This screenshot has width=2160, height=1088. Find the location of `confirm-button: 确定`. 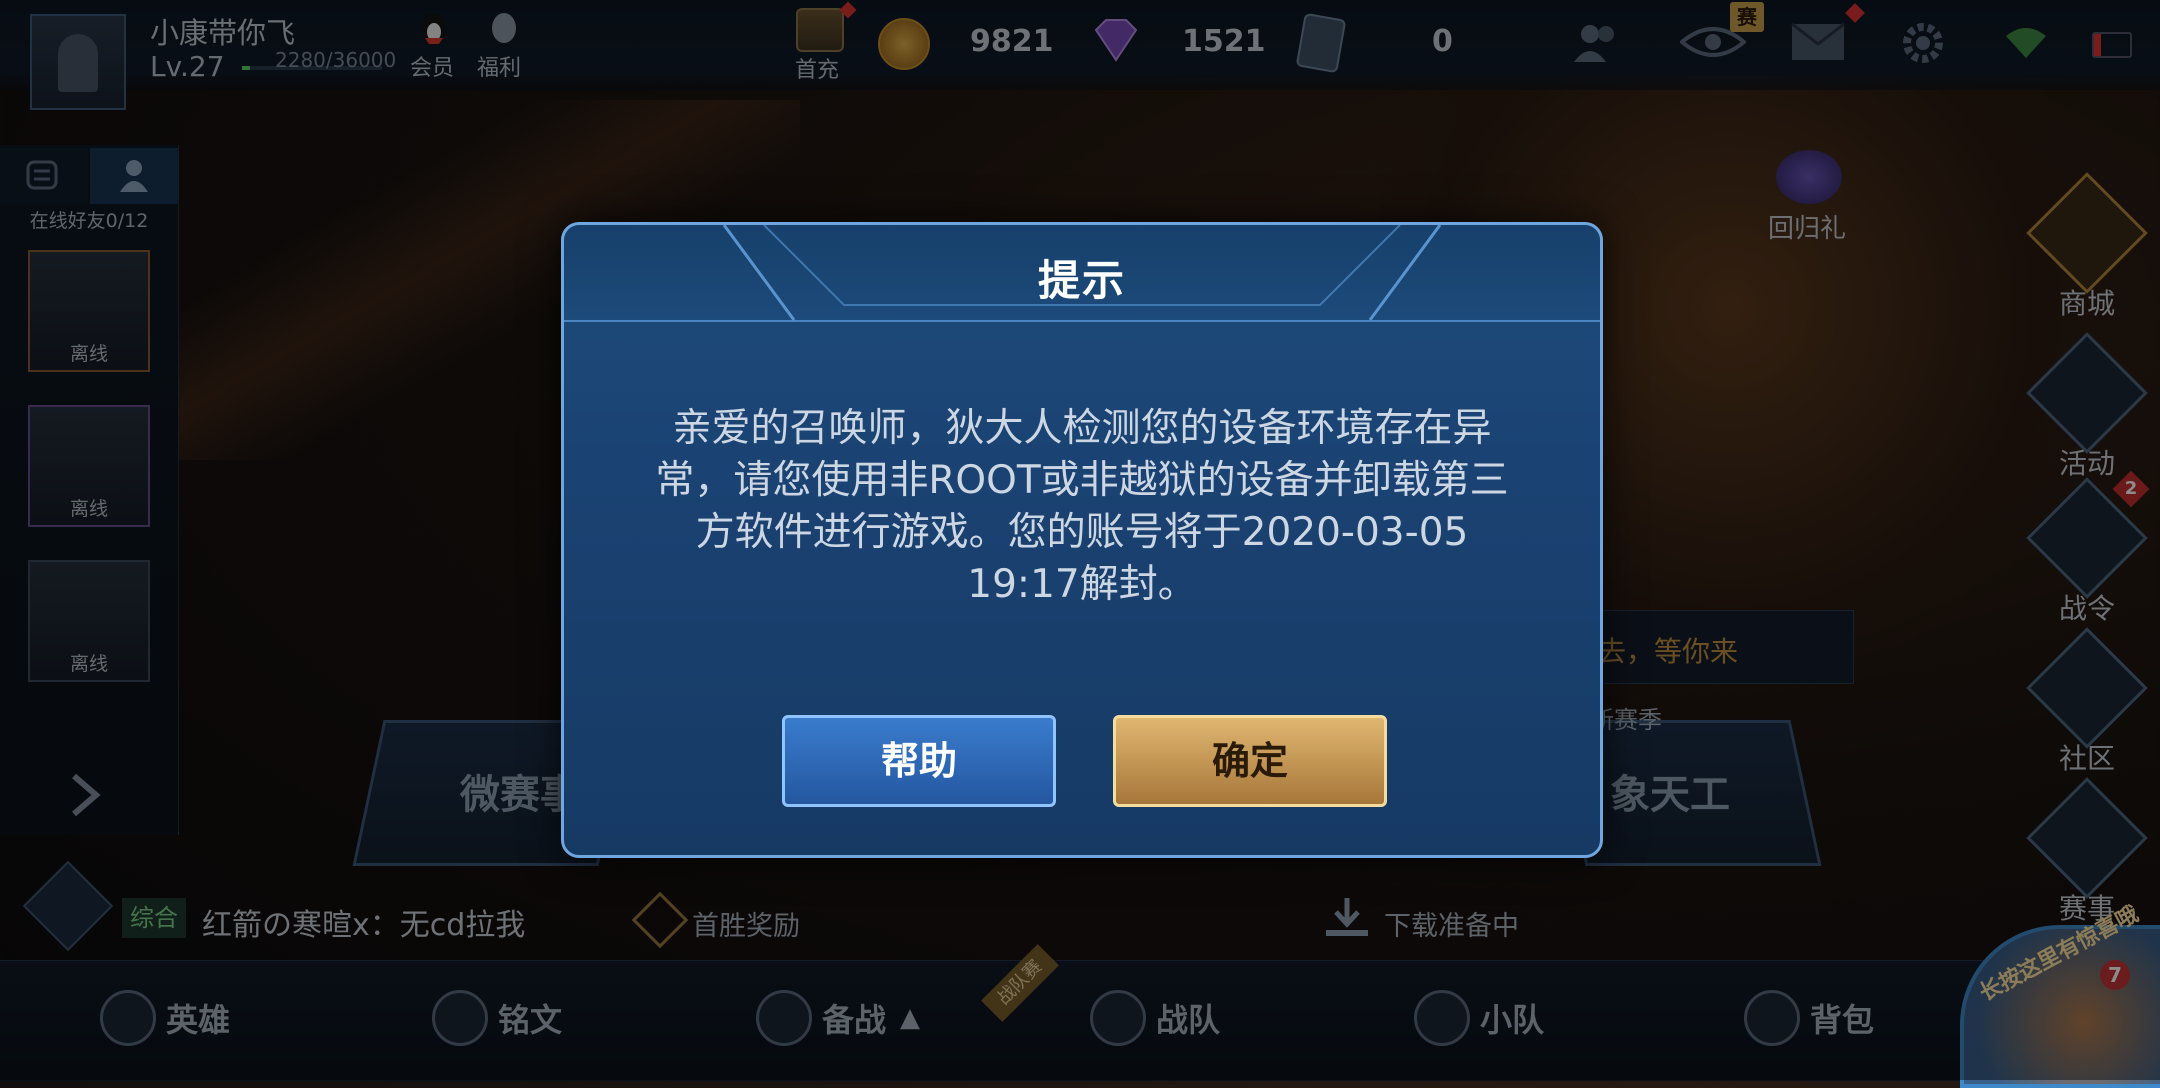

confirm-button: 确定 is located at coordinates (1250, 761).